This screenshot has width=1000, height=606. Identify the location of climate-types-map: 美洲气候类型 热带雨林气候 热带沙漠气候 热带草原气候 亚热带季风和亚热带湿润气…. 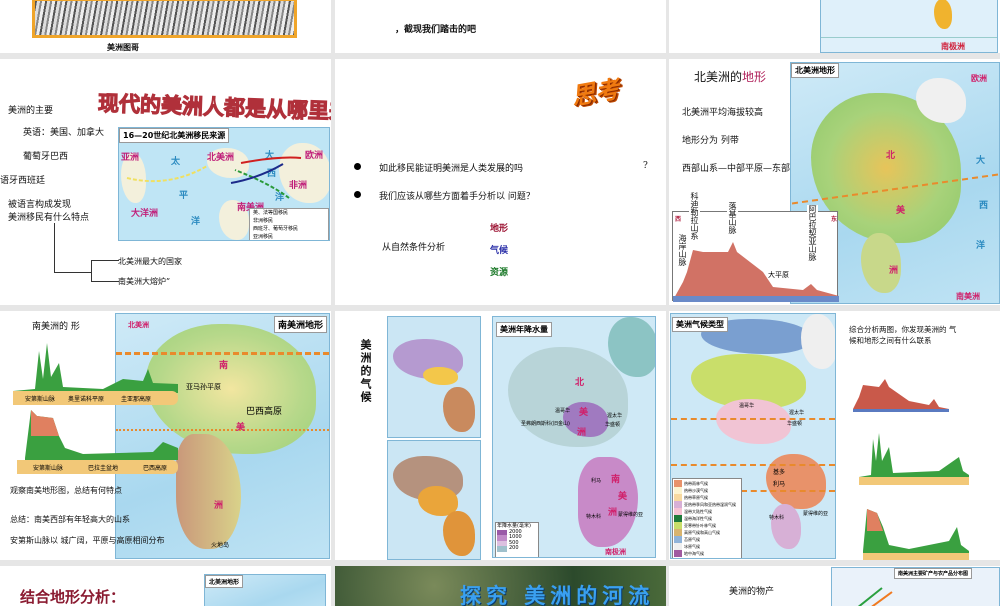
(753, 436).